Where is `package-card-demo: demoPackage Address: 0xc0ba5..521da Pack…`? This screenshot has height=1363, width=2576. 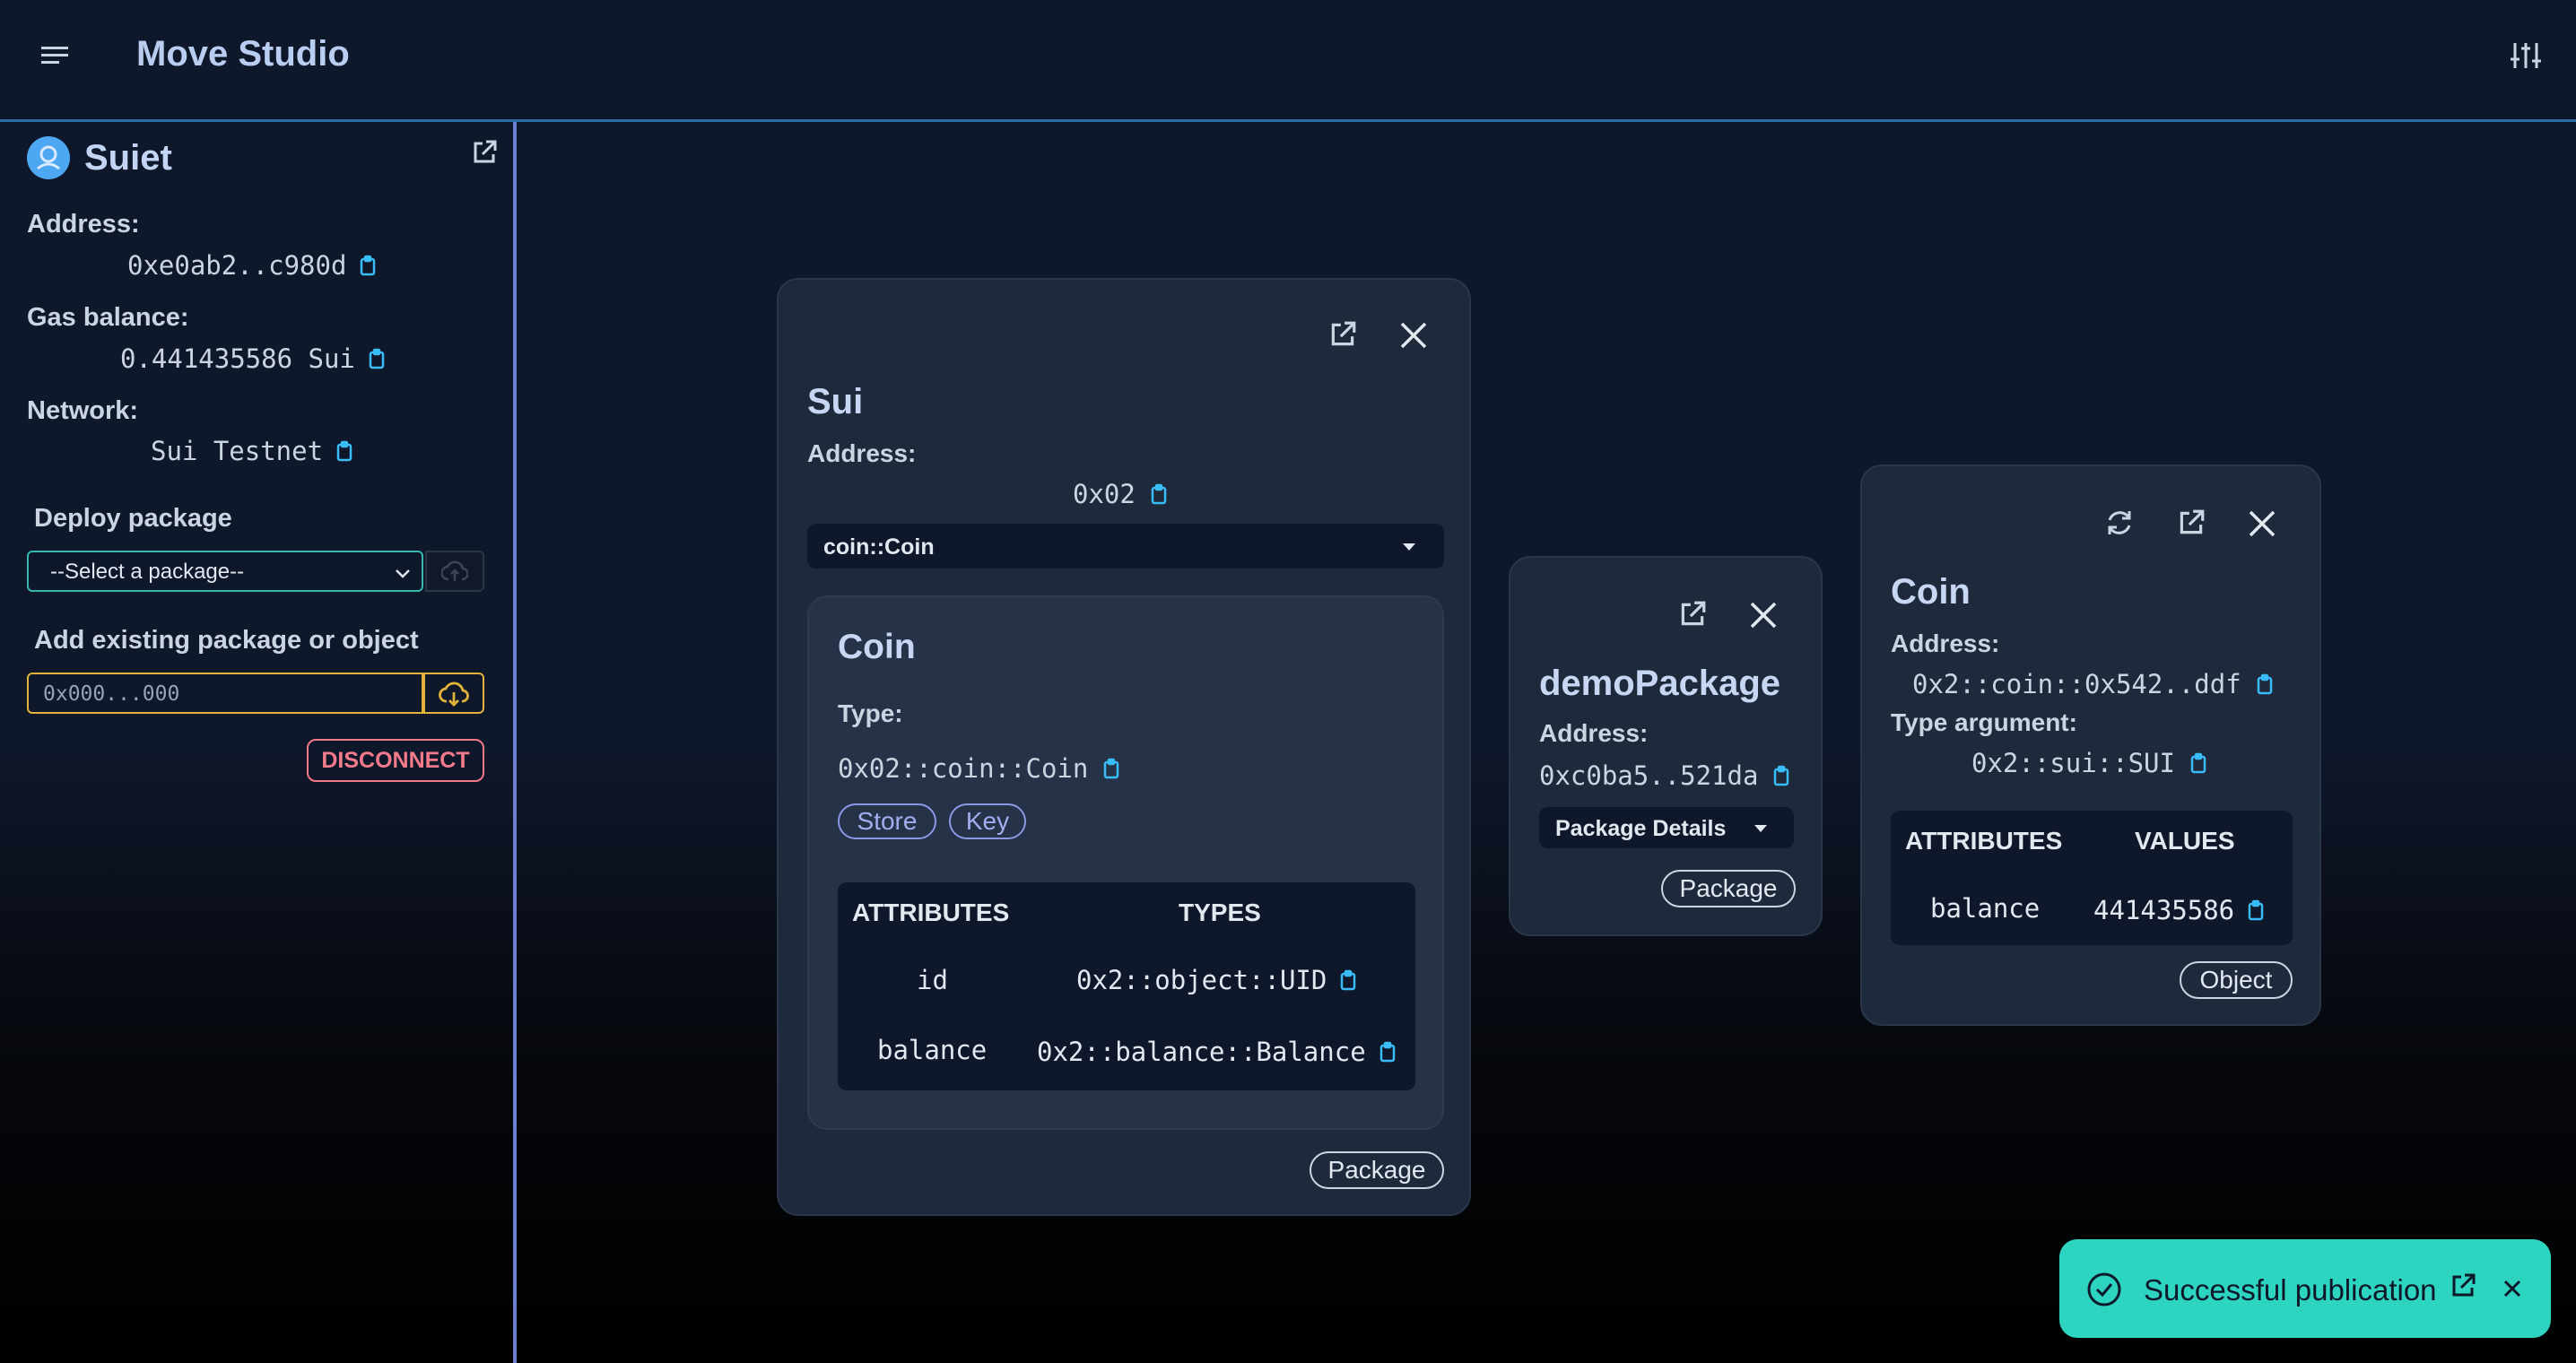
package-card-demo: demoPackage Address: 0xc0ba5..521da Pack… is located at coordinates (1666, 746).